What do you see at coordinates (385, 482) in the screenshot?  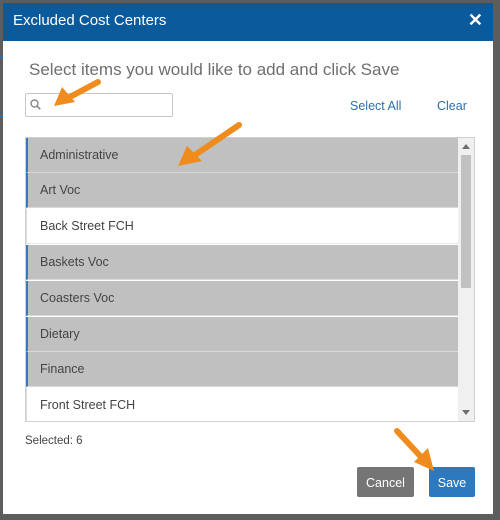 I see `cancel-button: Cancel` at bounding box center [385, 482].